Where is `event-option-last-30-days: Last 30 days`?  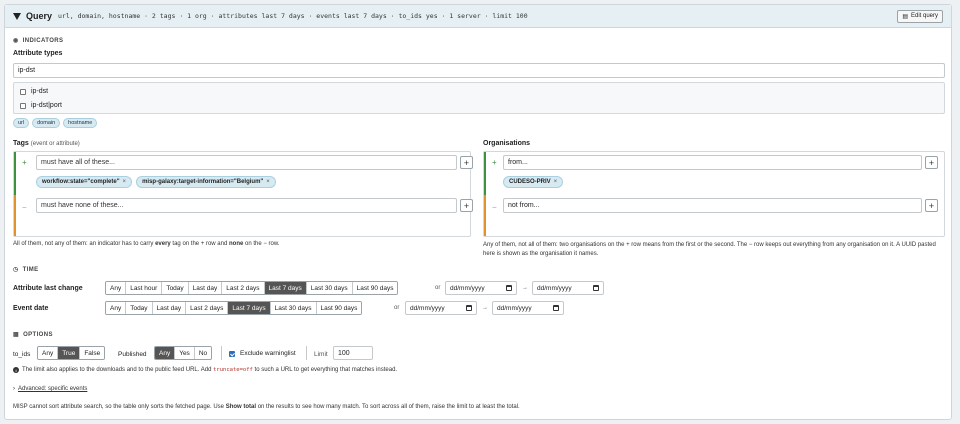 event-option-last-30-days: Last 30 days is located at coordinates (293, 308).